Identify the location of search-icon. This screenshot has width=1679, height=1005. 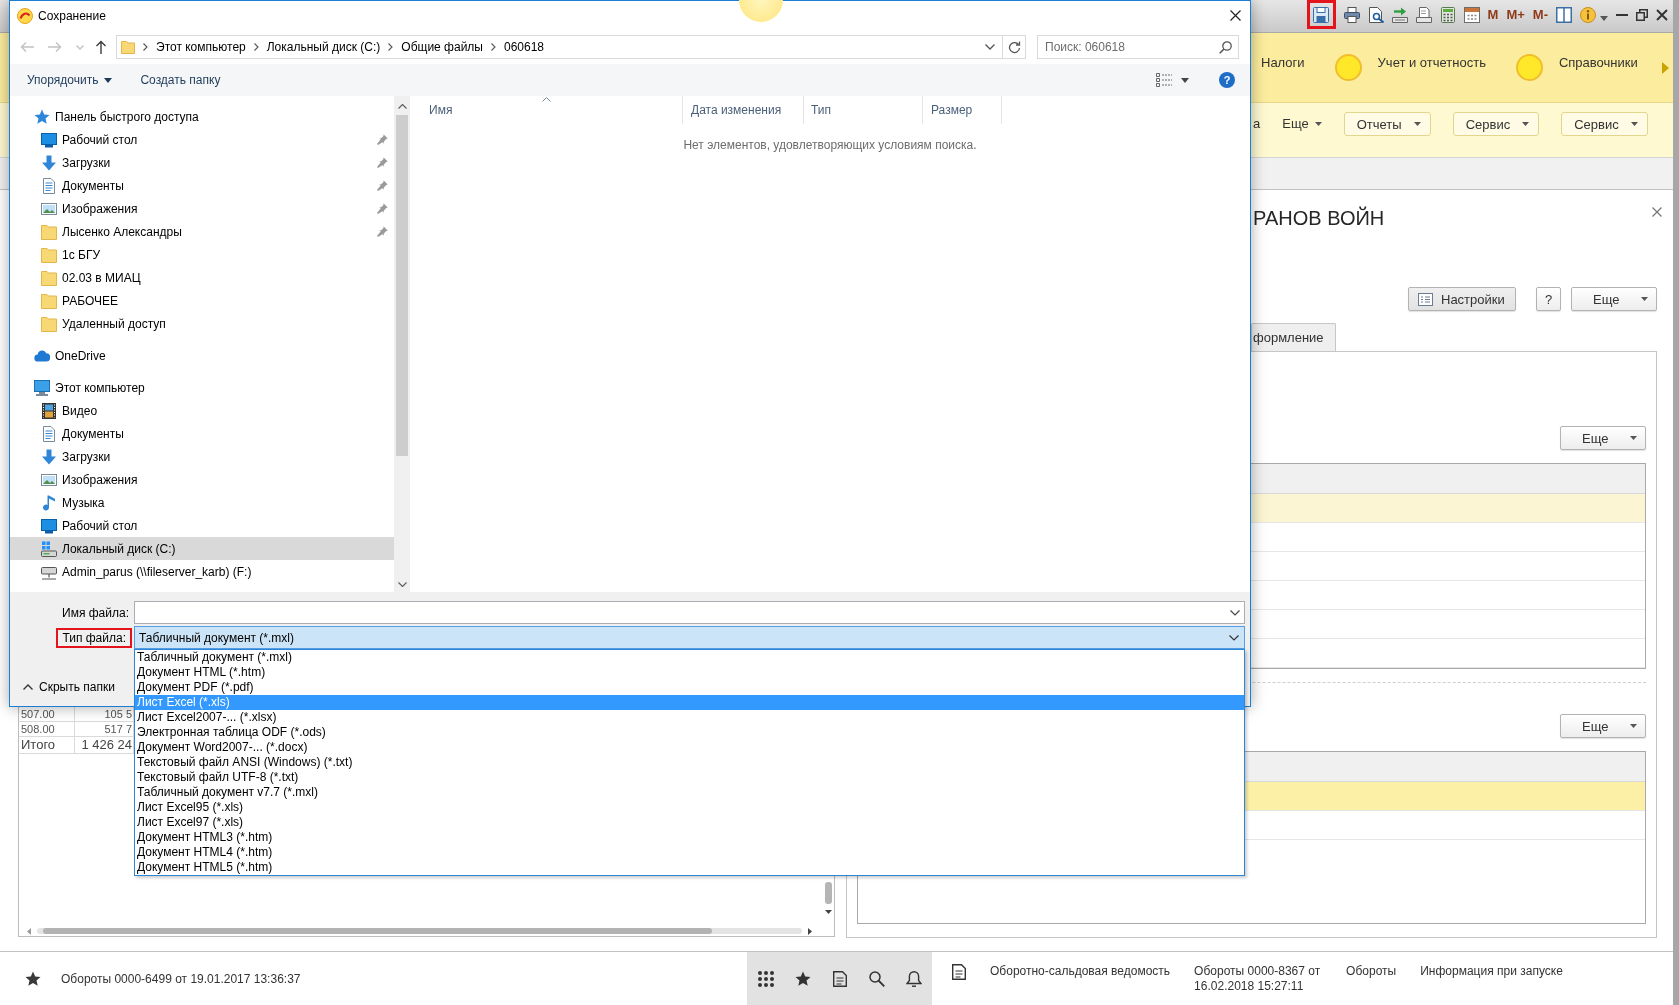
(1225, 47).